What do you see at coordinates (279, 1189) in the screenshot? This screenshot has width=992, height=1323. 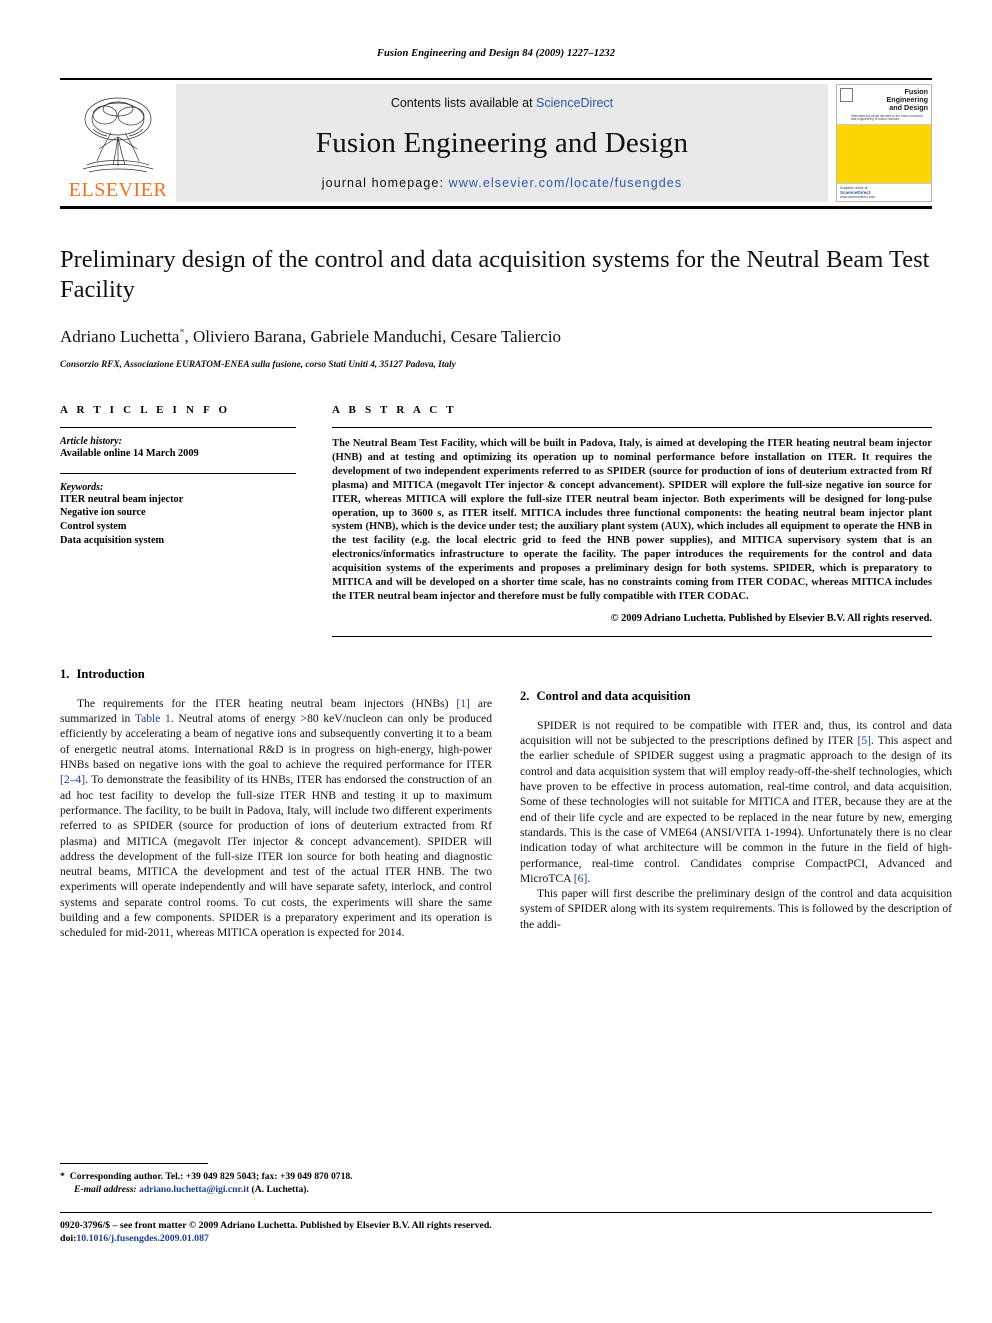 I see `email-suffix-text: (A. Luchetta).` at bounding box center [279, 1189].